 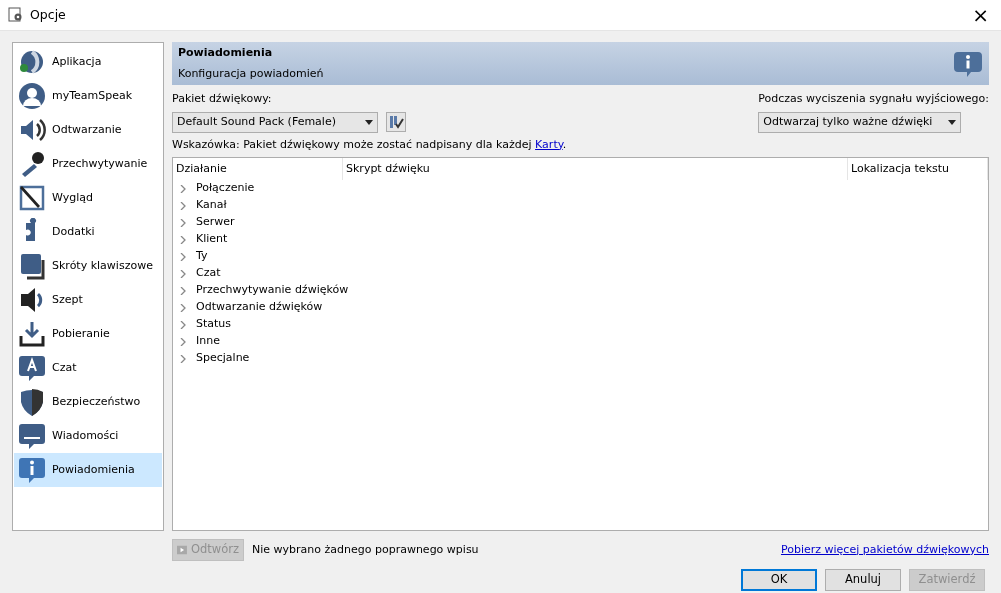 What do you see at coordinates (365, 549) in the screenshot?
I see `status-text: Nie wybrano żadnego poprawnego wpisu` at bounding box center [365, 549].